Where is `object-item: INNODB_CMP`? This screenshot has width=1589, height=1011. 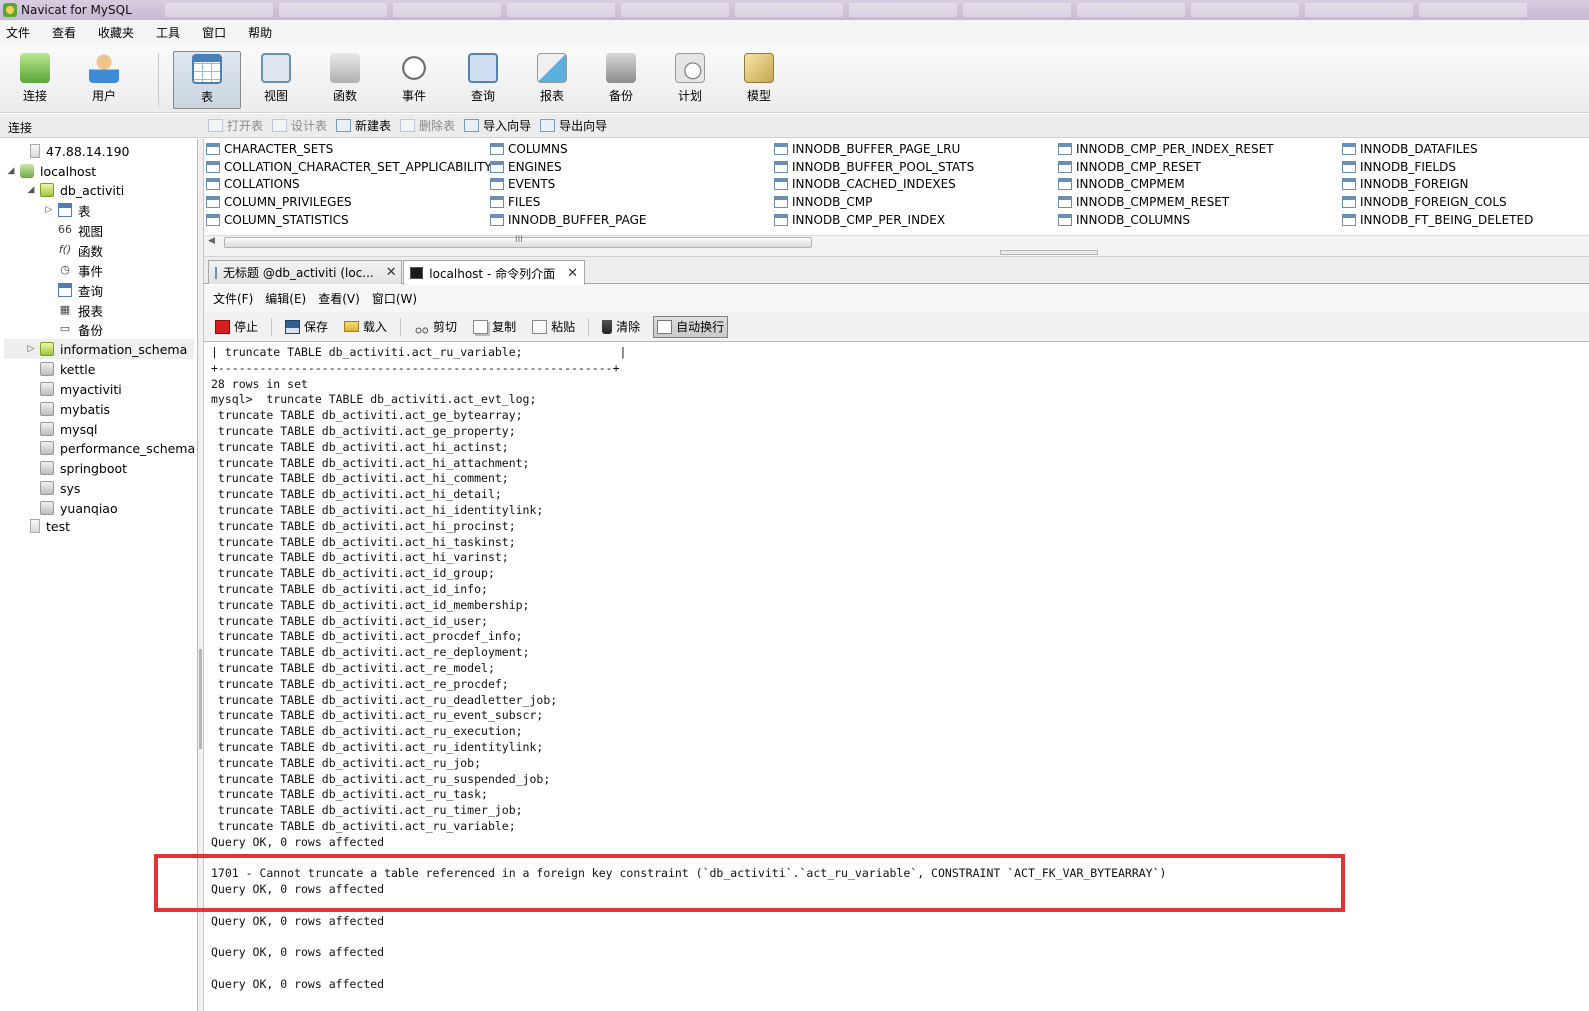
object-item: INNODB_CMP is located at coordinates (874, 202).